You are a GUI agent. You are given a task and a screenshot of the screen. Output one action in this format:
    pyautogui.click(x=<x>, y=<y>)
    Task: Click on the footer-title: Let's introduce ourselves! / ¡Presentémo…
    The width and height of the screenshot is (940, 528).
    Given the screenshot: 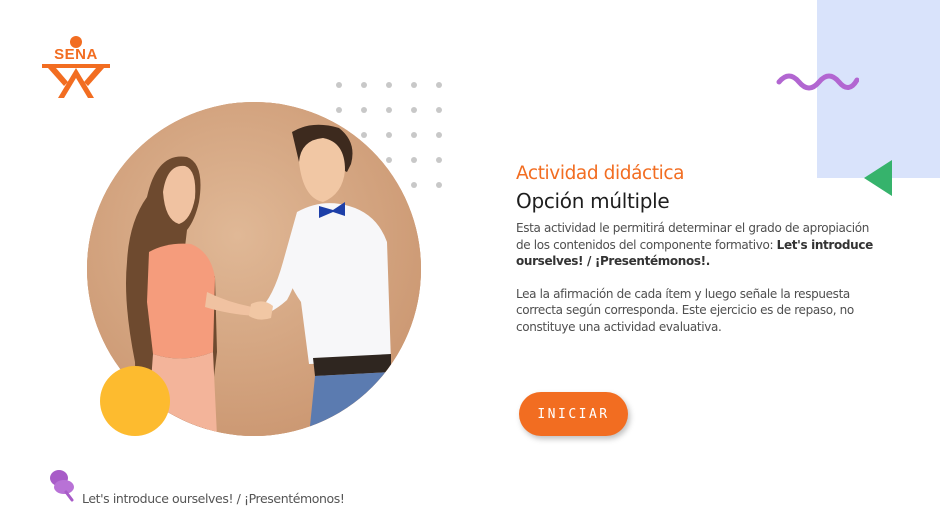 What is the action you would take?
    pyautogui.click(x=213, y=498)
    